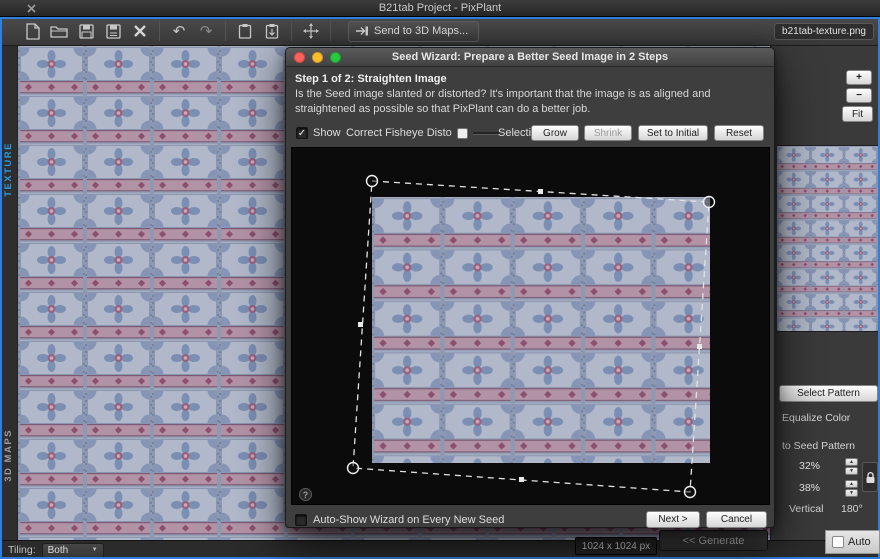 The height and width of the screenshot is (559, 880). What do you see at coordinates (299, 57) in the screenshot?
I see `dialog-close-button` at bounding box center [299, 57].